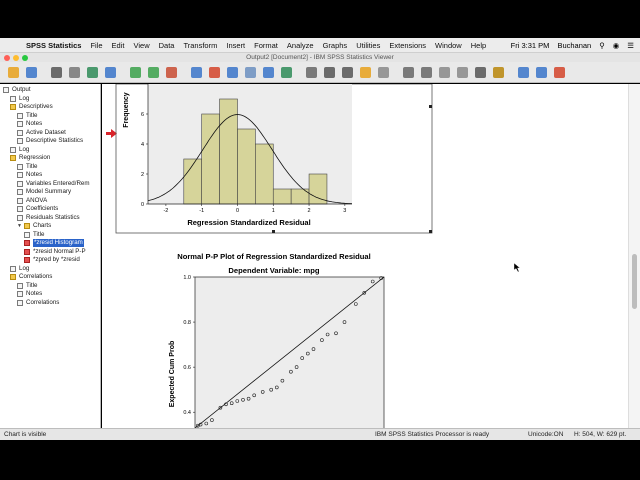 The image size is (640, 480). I want to click on menu-view: View, so click(141, 45).